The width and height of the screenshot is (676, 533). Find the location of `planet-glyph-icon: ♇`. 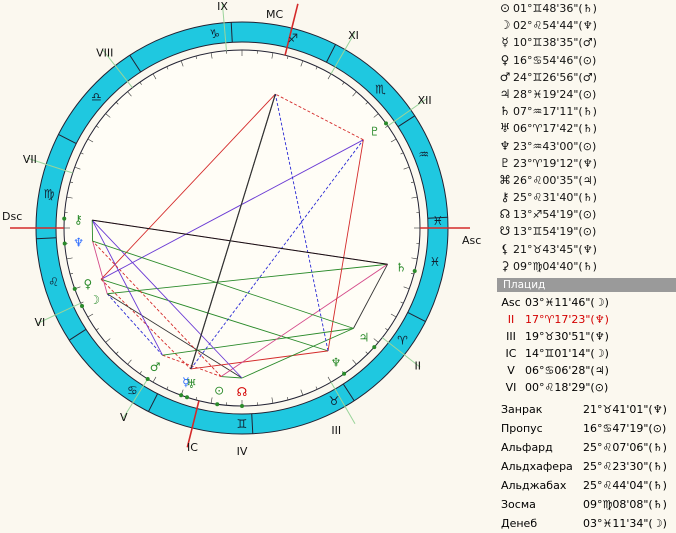

planet-glyph-icon: ♇ is located at coordinates (505, 163).